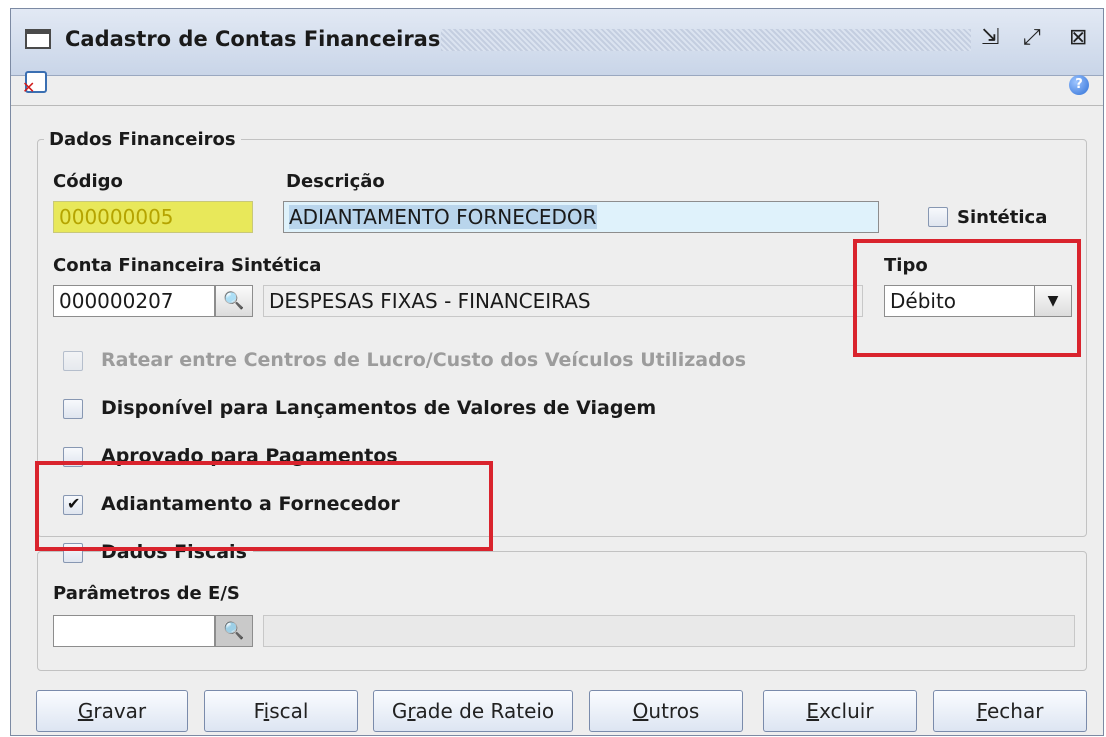 Image resolution: width=1106 pixels, height=737 pixels. What do you see at coordinates (1079, 85) in the screenshot?
I see `help-icon: ?` at bounding box center [1079, 85].